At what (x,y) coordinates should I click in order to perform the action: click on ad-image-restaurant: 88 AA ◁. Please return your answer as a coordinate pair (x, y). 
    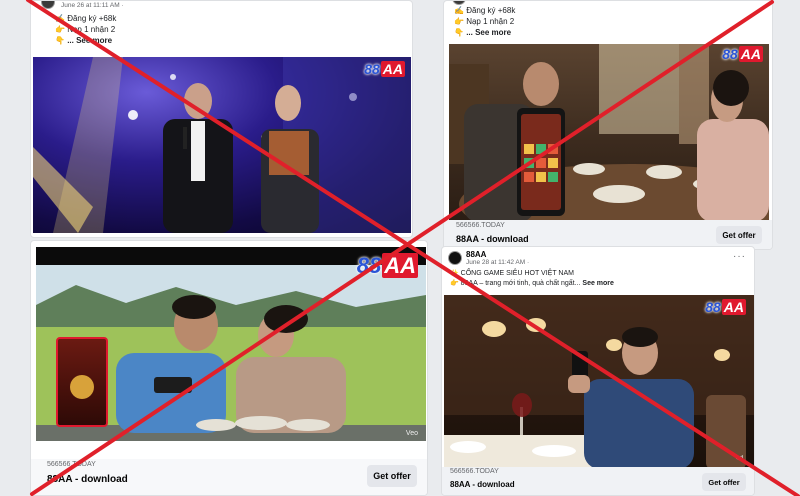
    Looking at the image, I should click on (599, 382).